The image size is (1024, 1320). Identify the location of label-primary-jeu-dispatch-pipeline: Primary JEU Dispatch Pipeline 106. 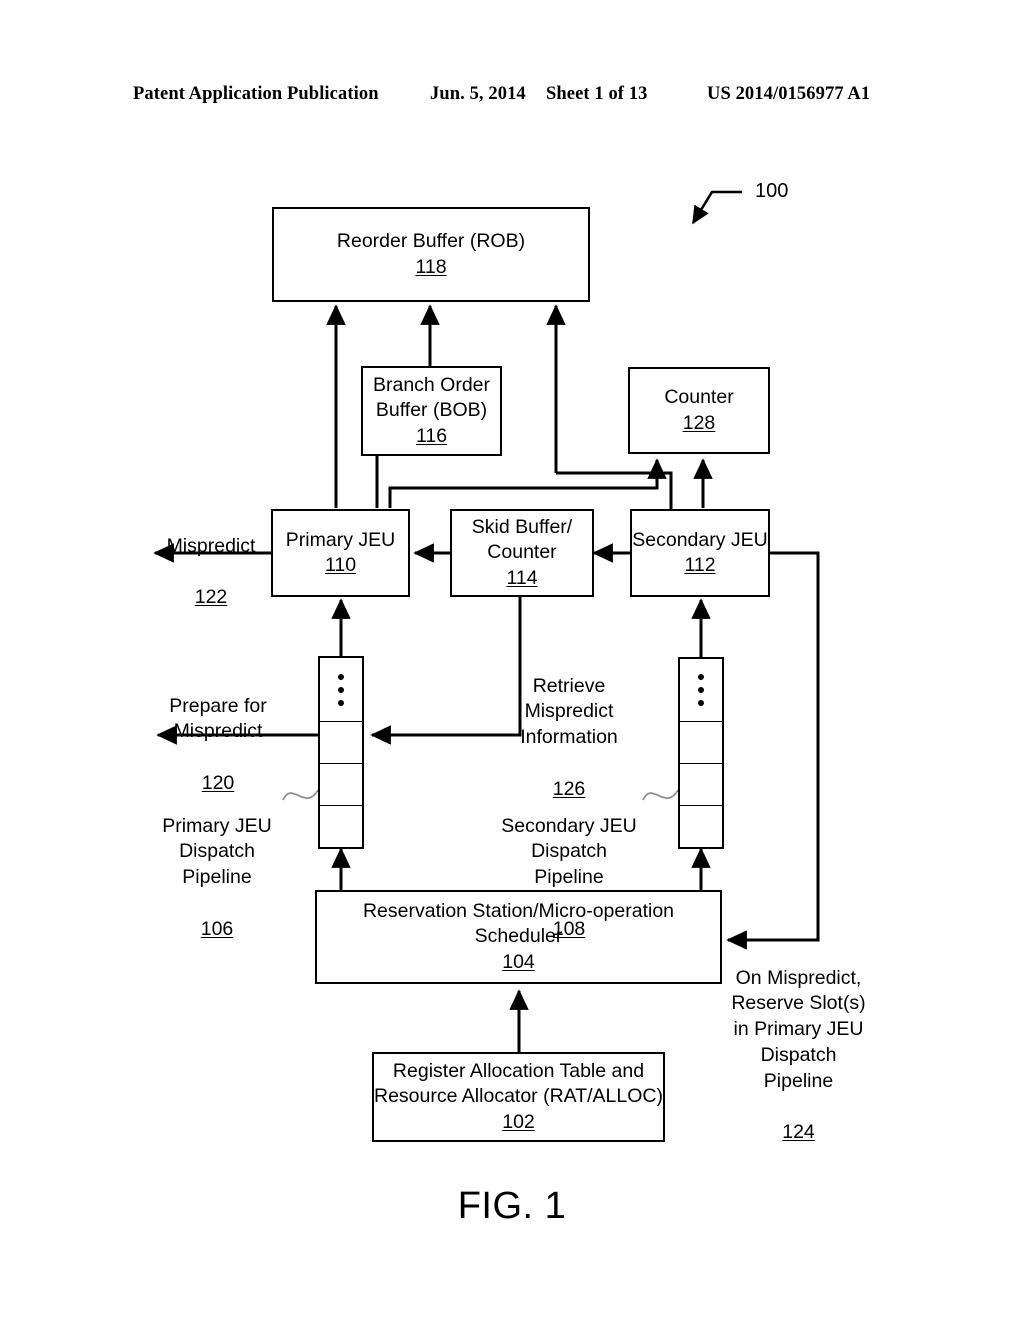
(217, 878).